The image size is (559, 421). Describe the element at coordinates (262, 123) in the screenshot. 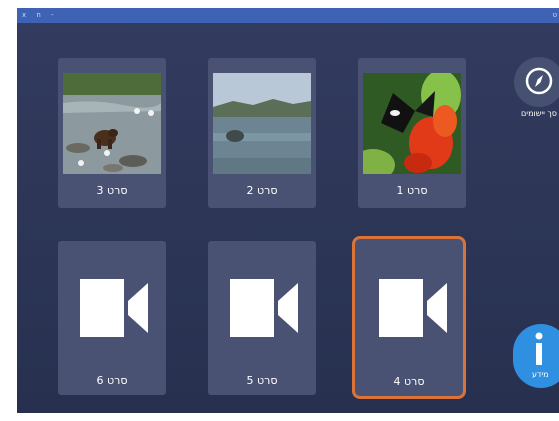

I see `thumbnail-lake-landscape` at that location.